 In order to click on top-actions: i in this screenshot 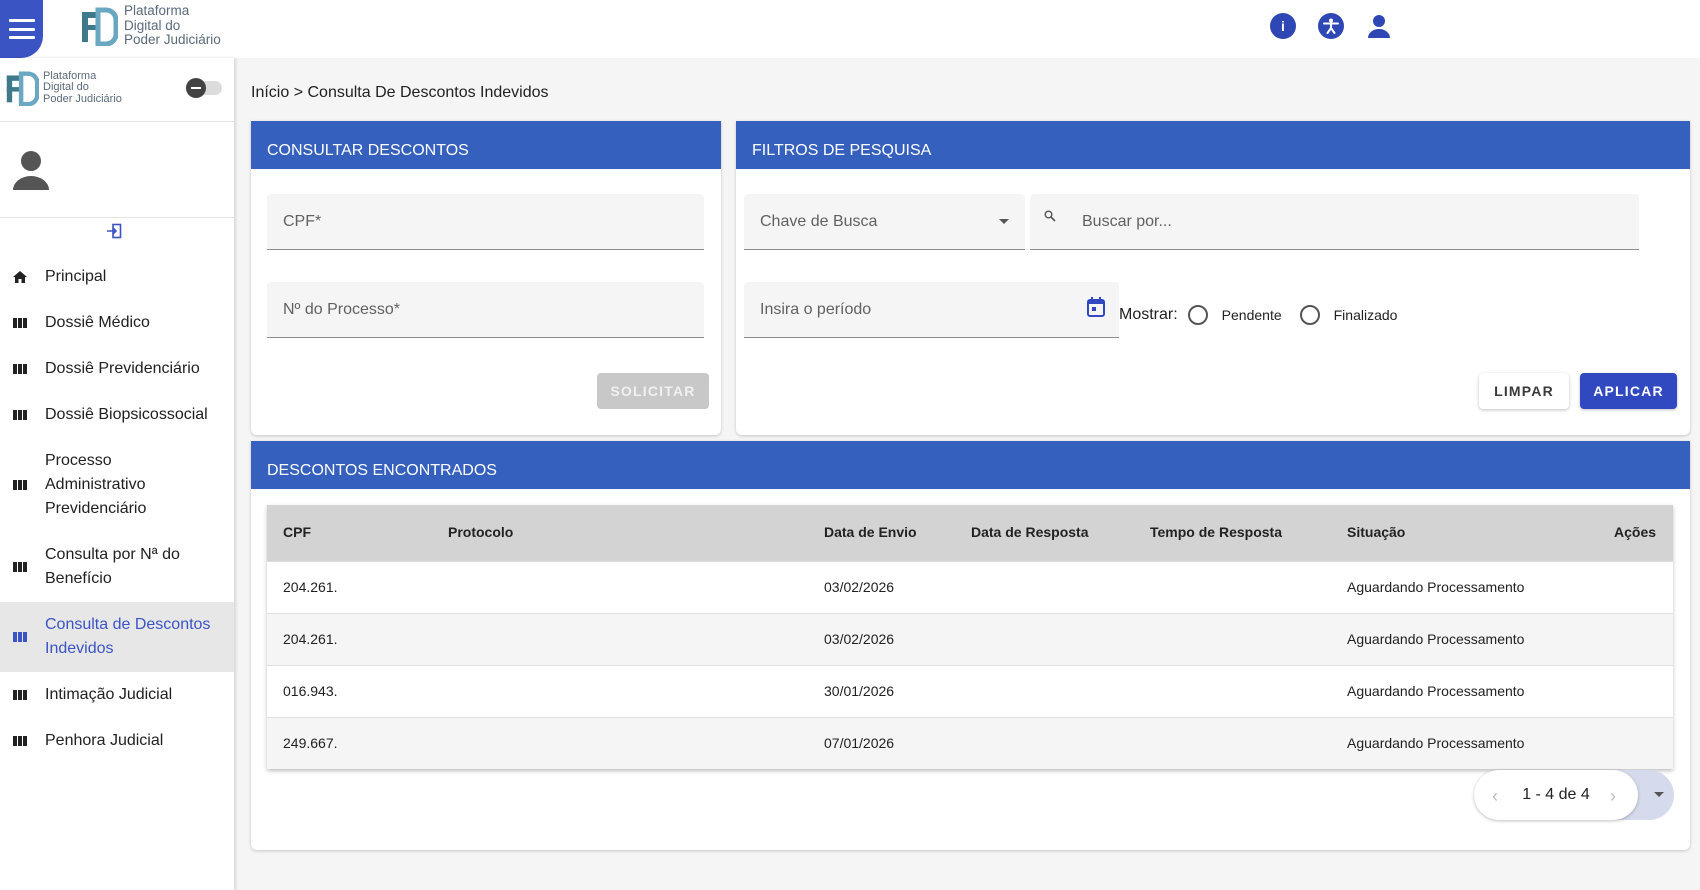, I will do `click(1331, 26)`.